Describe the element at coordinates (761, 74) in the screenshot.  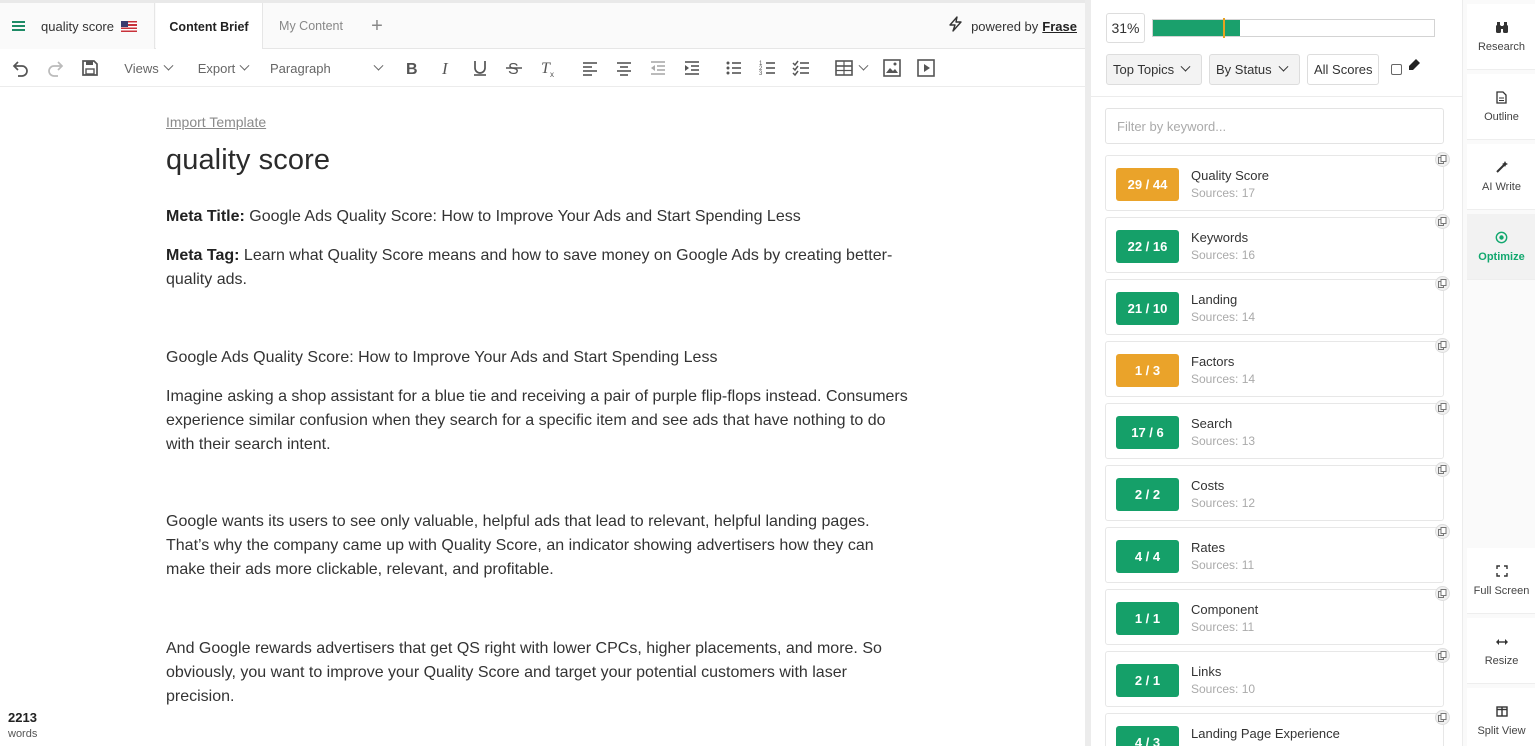
I see `svg-text: 3` at that location.